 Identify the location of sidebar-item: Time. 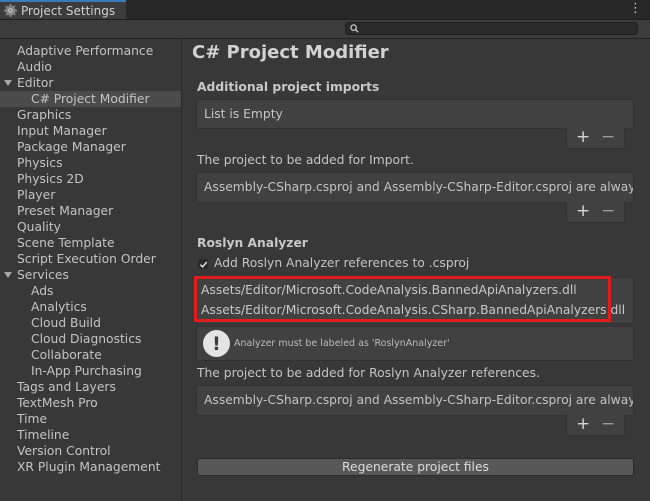
(90, 419).